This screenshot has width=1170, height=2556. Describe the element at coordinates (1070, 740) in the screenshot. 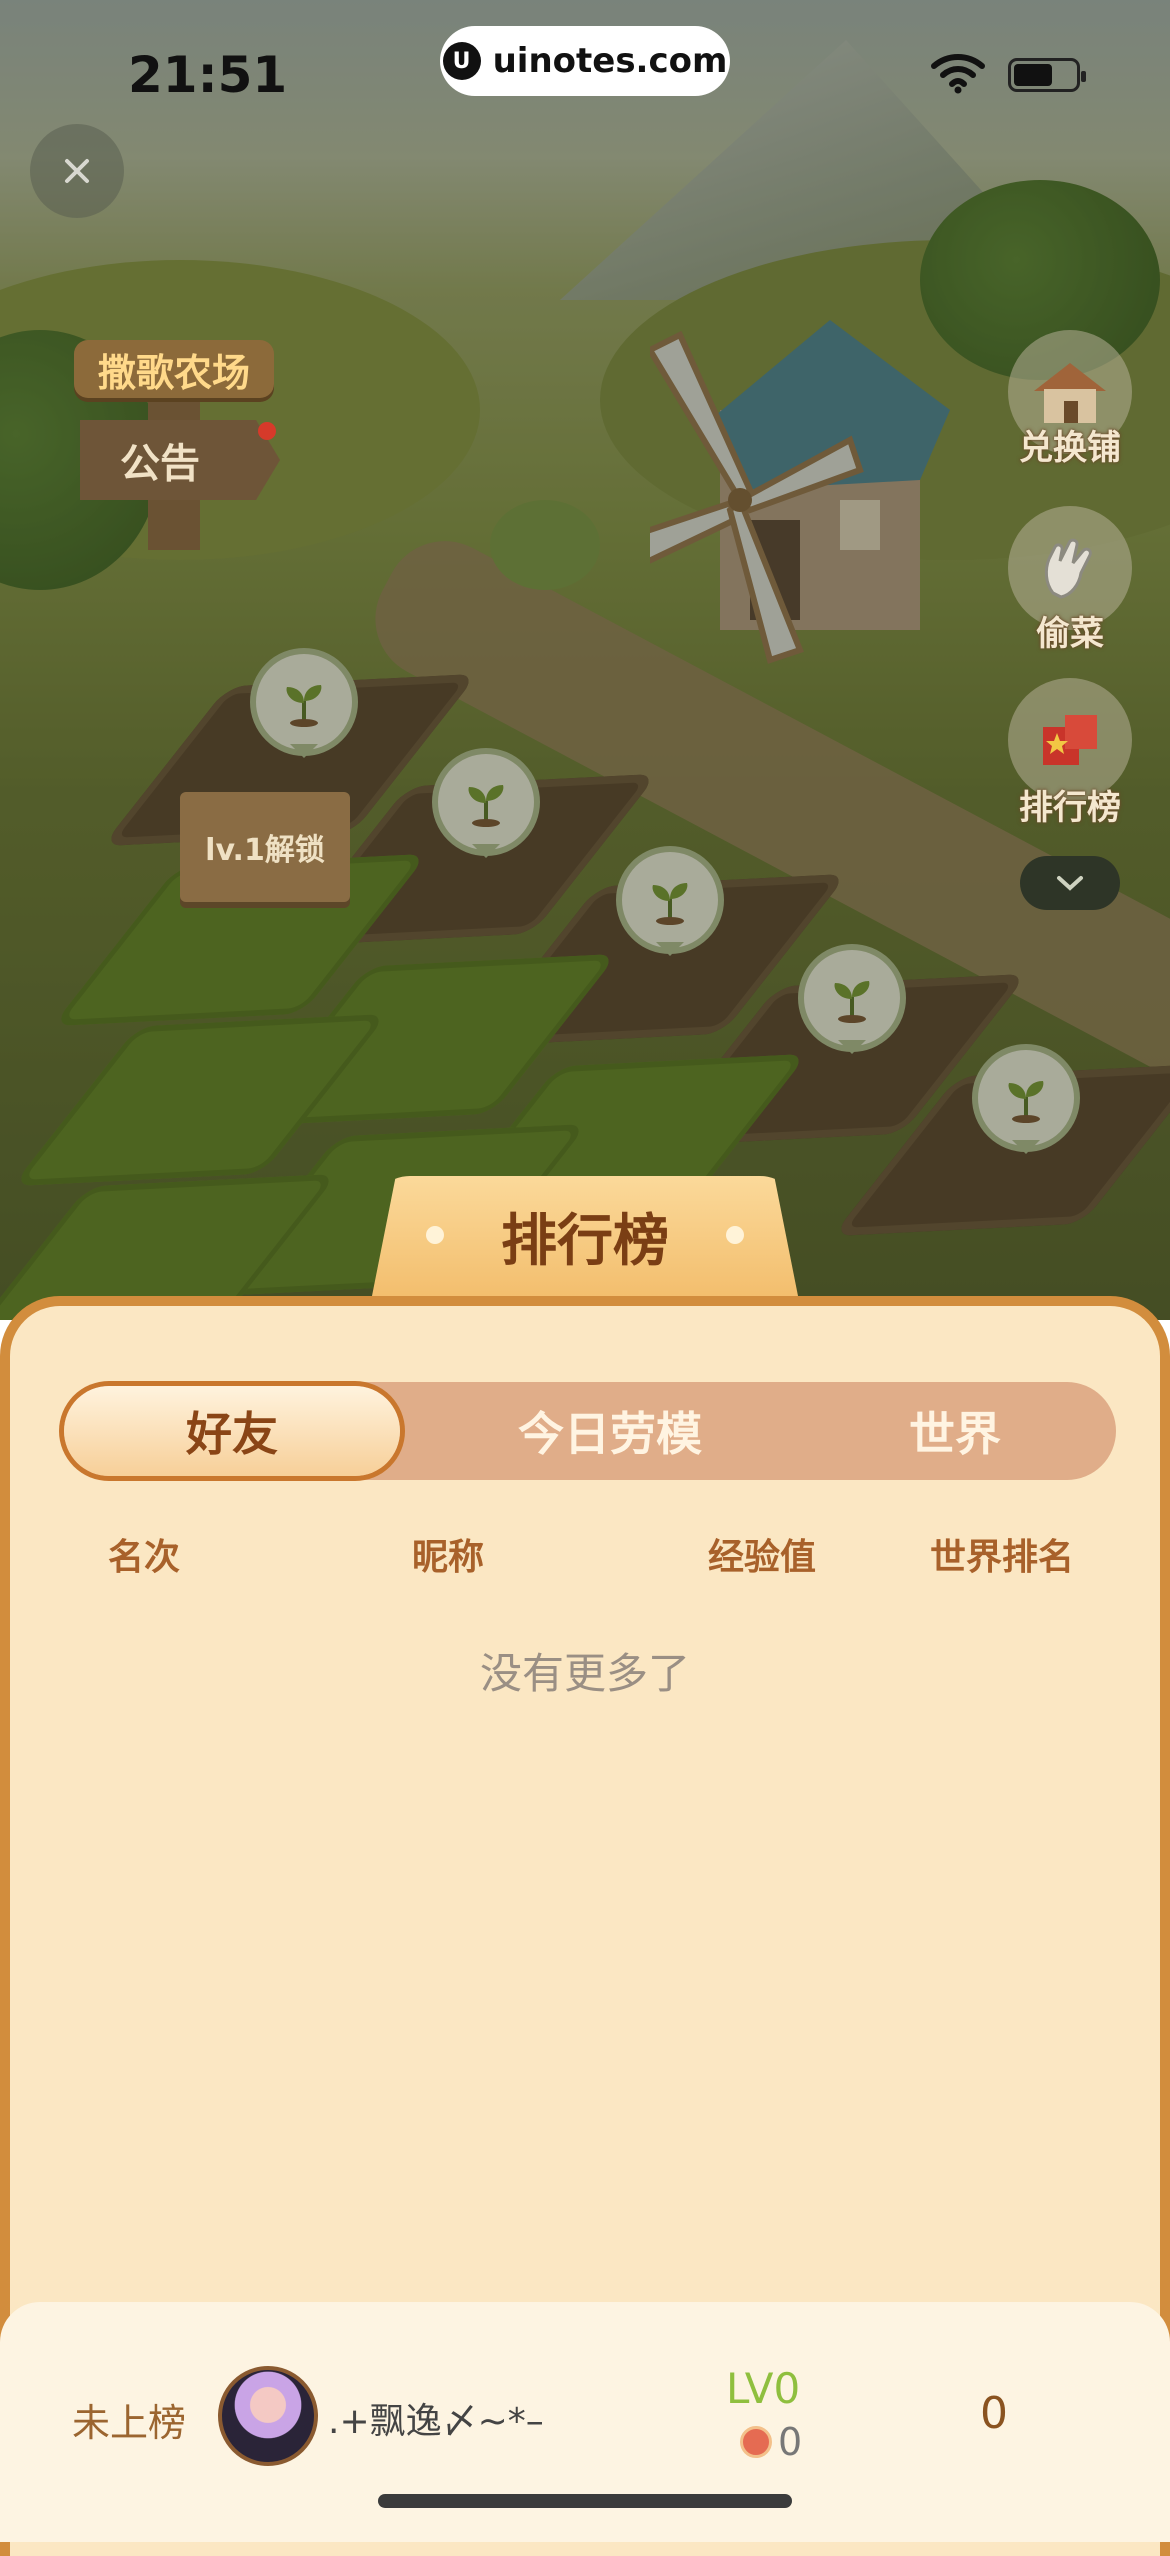

I see `gift-box-icon` at that location.